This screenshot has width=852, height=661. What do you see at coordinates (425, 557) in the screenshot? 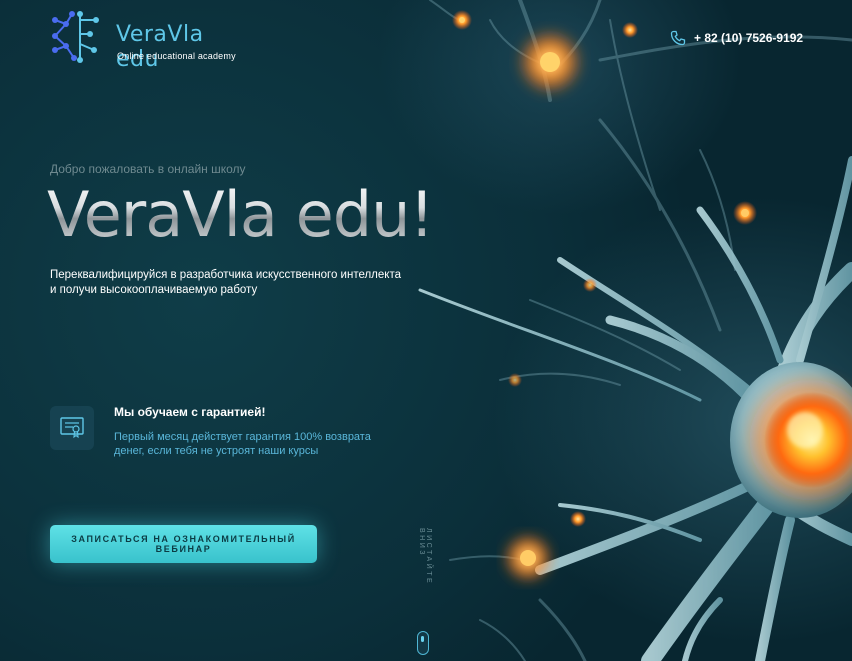
I see `scroll-hint-label: ЛИСТАЙТЕ ВНИЗ` at bounding box center [425, 557].